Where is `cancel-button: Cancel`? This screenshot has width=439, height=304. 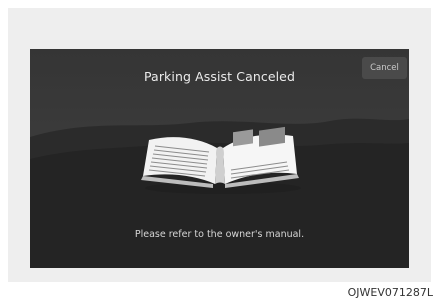
cancel-button: Cancel is located at coordinates (384, 68).